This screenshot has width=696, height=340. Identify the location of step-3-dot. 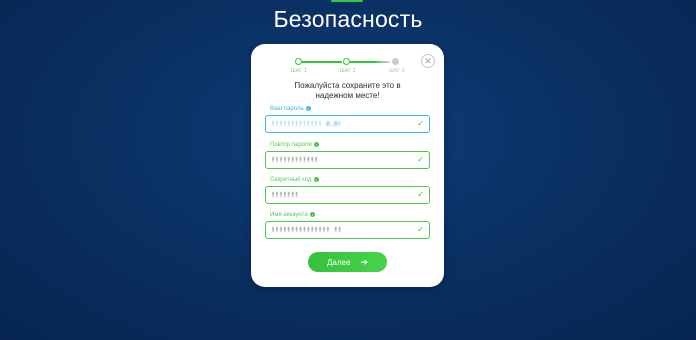
(395, 61).